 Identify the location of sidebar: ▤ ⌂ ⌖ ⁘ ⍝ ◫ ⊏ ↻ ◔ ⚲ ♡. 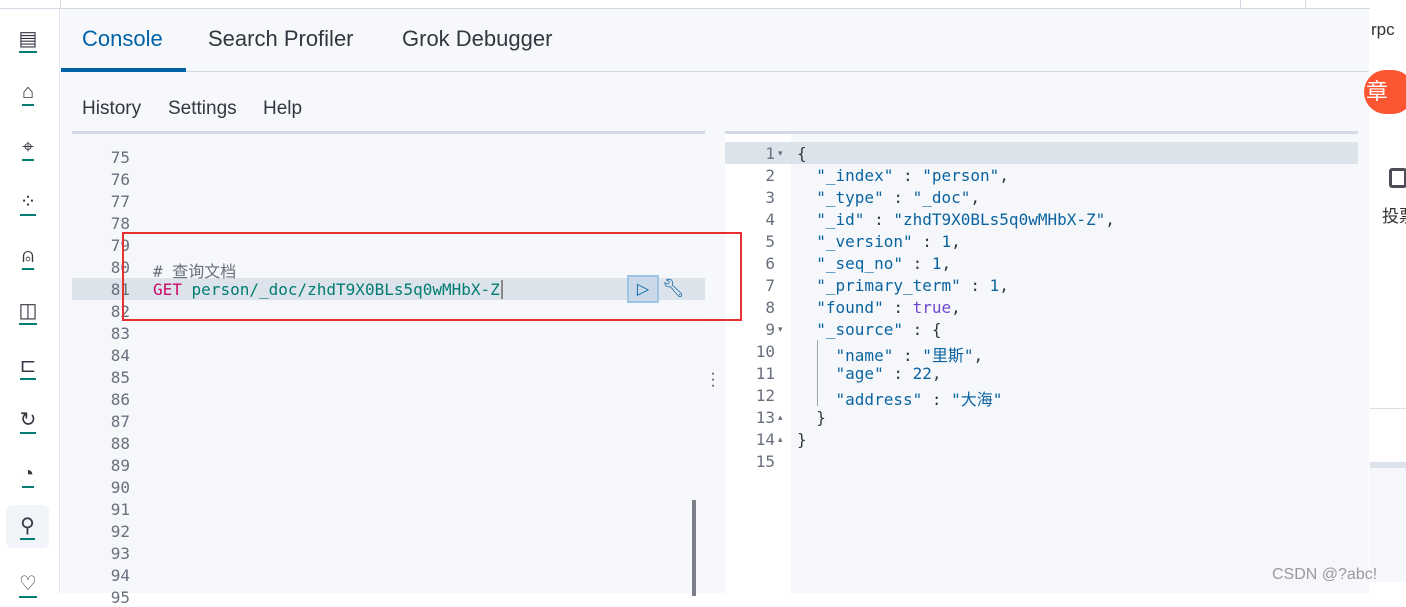
(30, 303).